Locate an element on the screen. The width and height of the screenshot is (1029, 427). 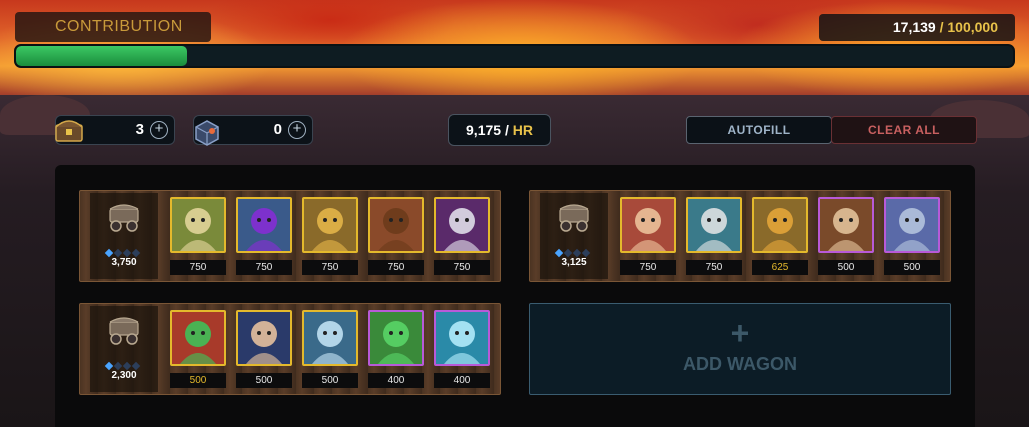
wagon-row: 2,300 500 500 500 400 400 is located at coordinates (290, 349).